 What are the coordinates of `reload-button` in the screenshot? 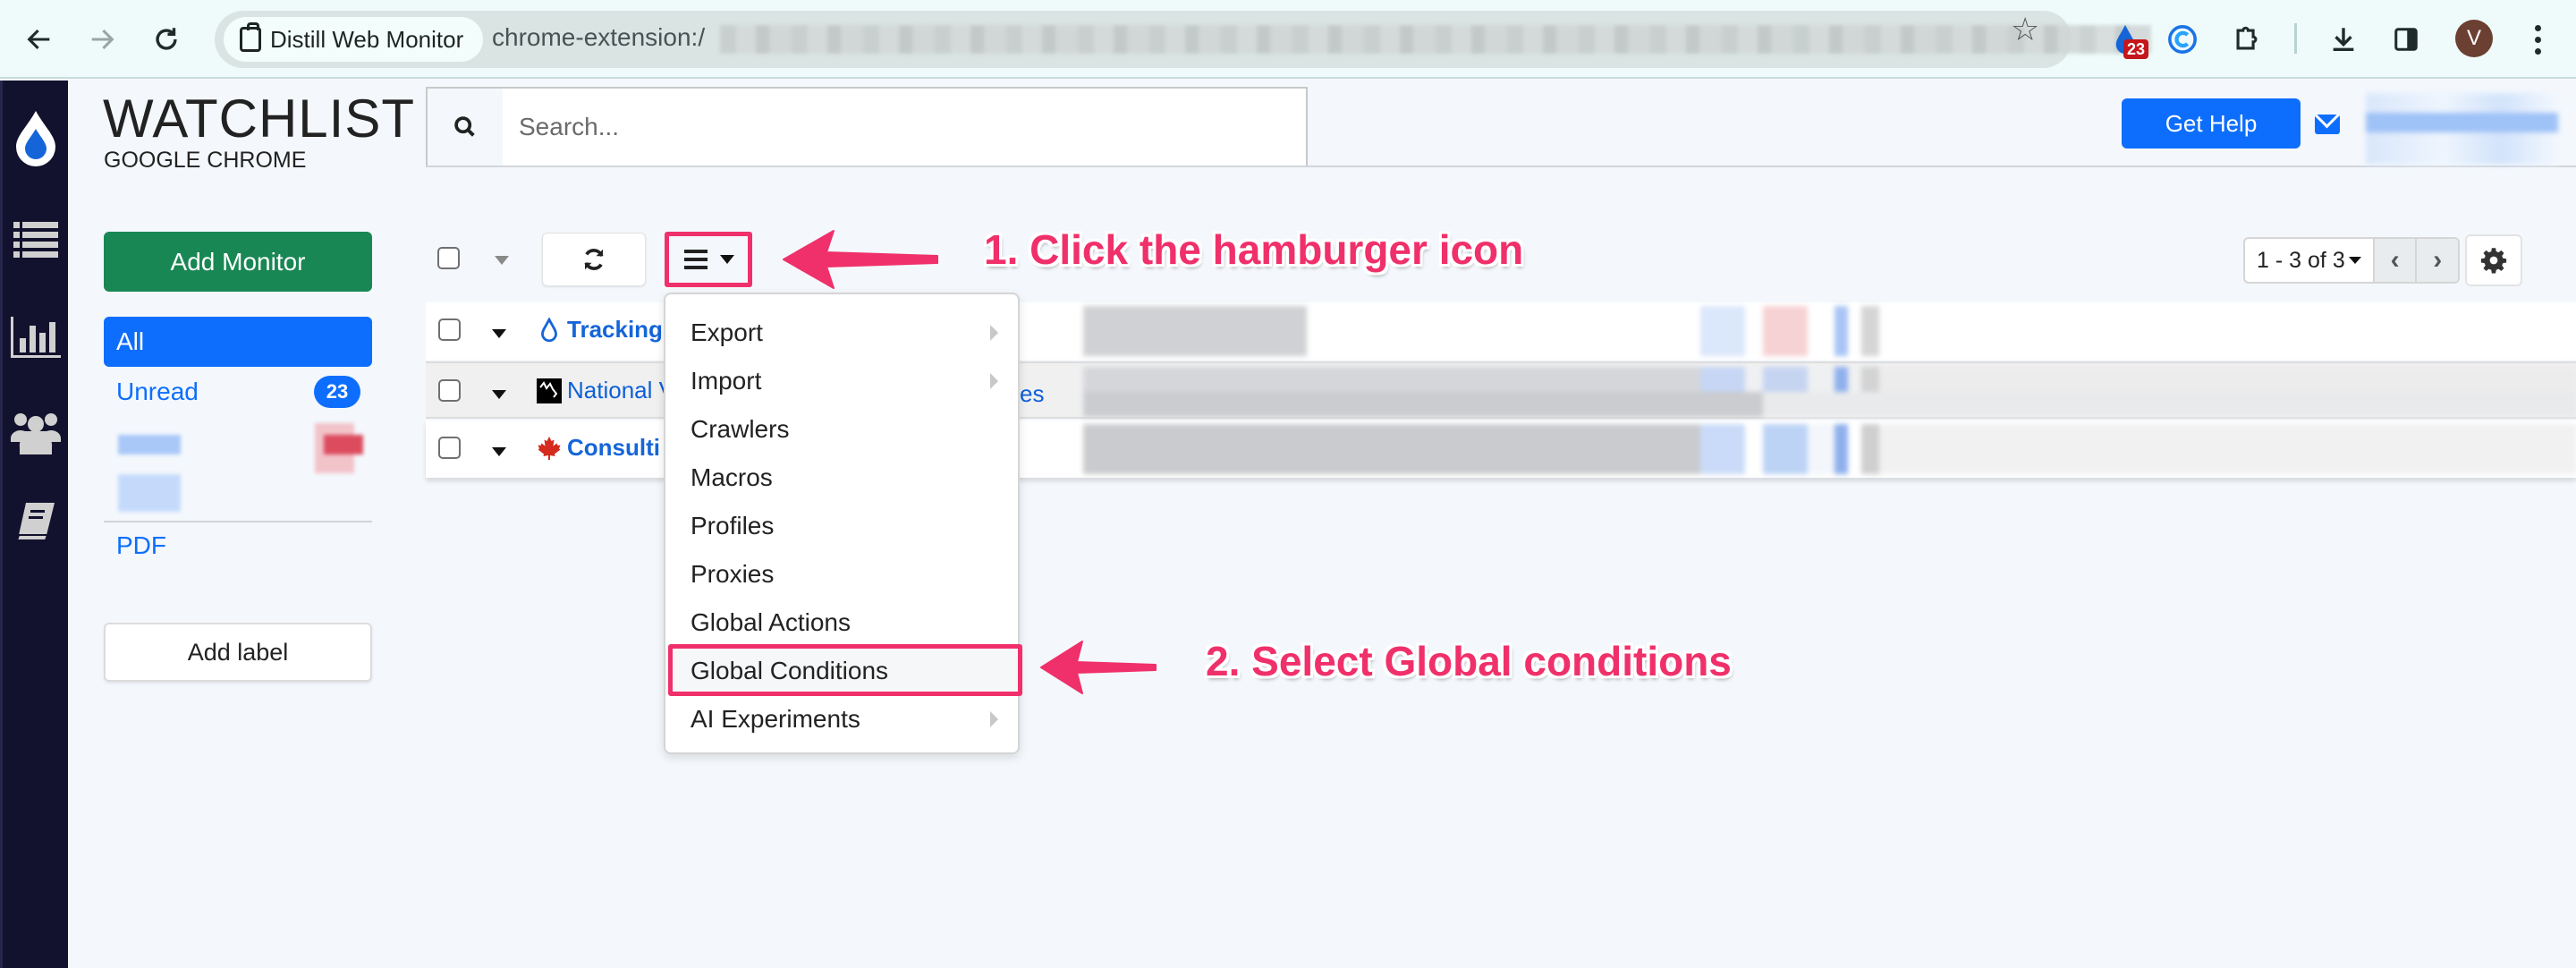 It's located at (166, 39).